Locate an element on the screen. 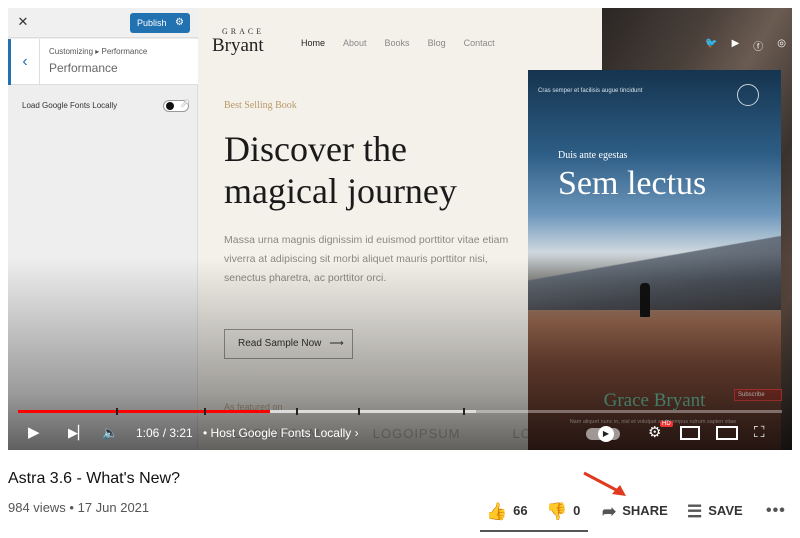 The width and height of the screenshot is (800, 538). share-button: ➦ SHARE is located at coordinates (635, 511).